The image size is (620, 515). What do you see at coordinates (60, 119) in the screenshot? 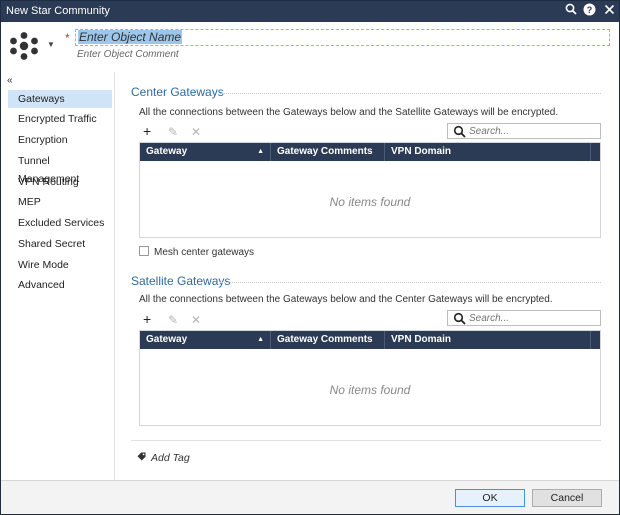
I see `sidebar-item-encrypted-traffic: Encrypted Traffic` at bounding box center [60, 119].